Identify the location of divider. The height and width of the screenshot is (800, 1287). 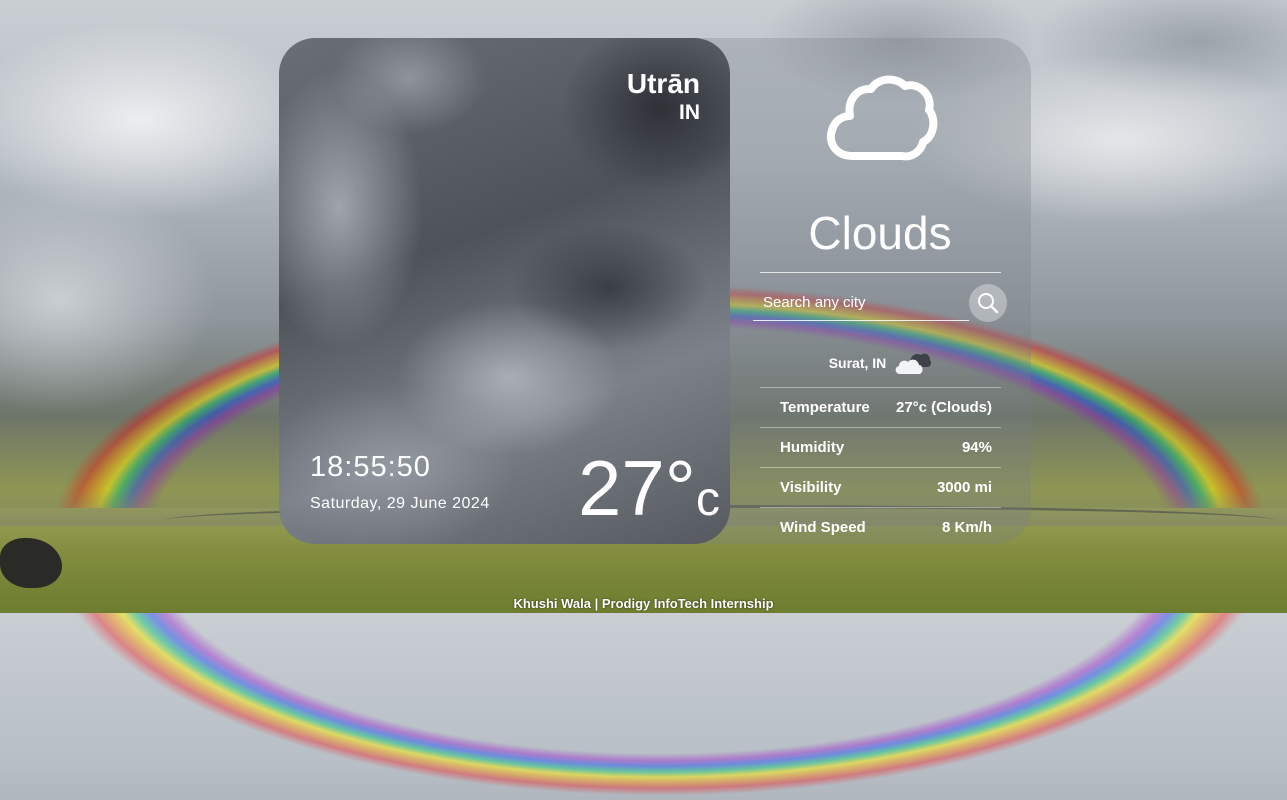
(880, 272).